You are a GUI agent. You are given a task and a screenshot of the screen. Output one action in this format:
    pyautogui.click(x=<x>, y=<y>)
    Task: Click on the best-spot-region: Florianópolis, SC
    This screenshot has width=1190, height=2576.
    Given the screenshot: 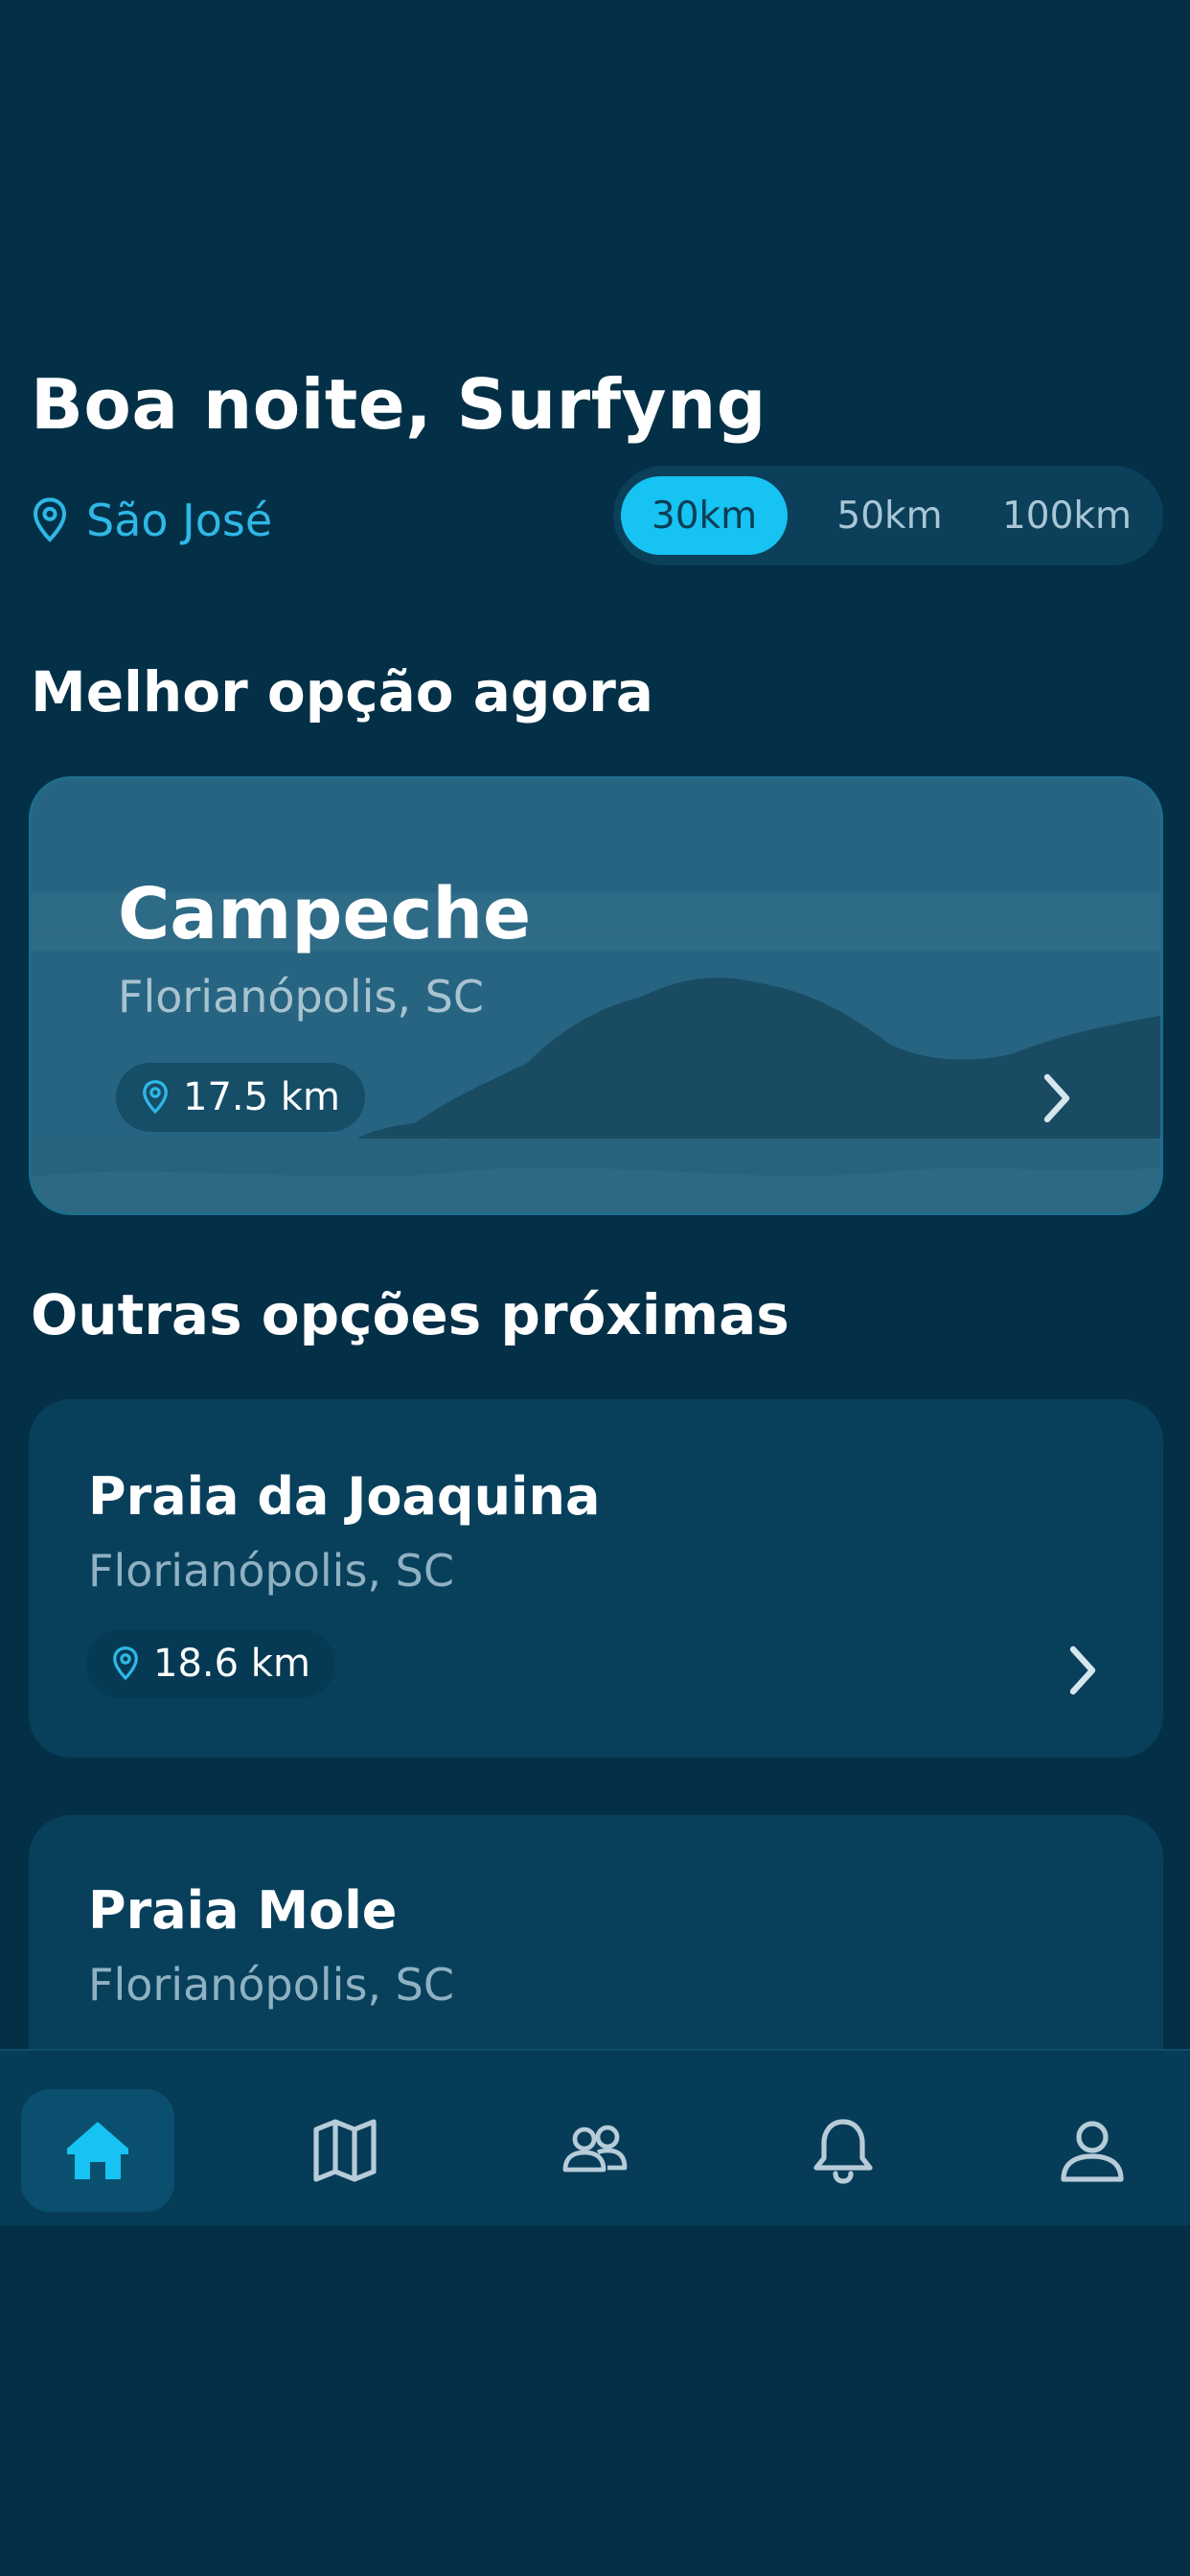 What is the action you would take?
    pyautogui.click(x=301, y=997)
    